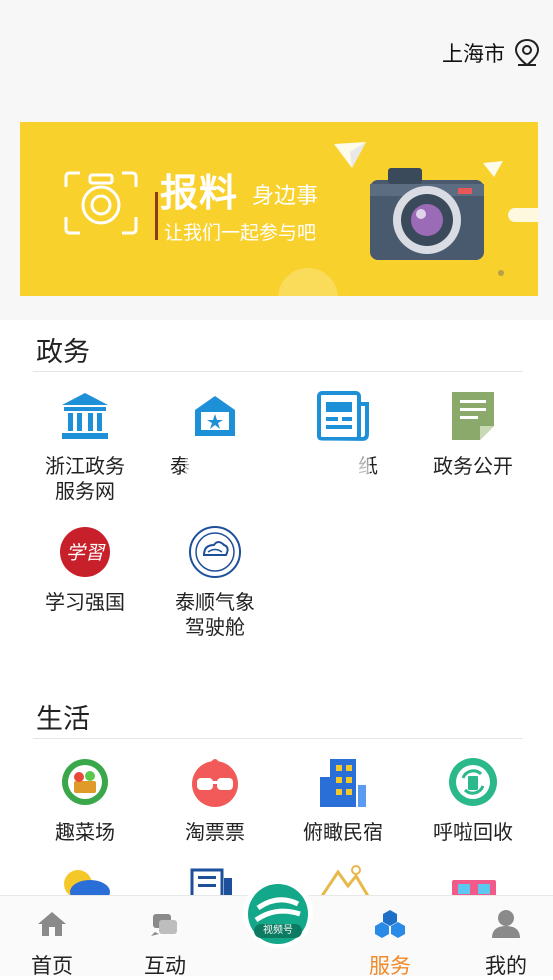 The height and width of the screenshot is (980, 553). Describe the element at coordinates (240, 233) in the screenshot. I see `banner-tagline: 让我们一起参与吧` at that location.